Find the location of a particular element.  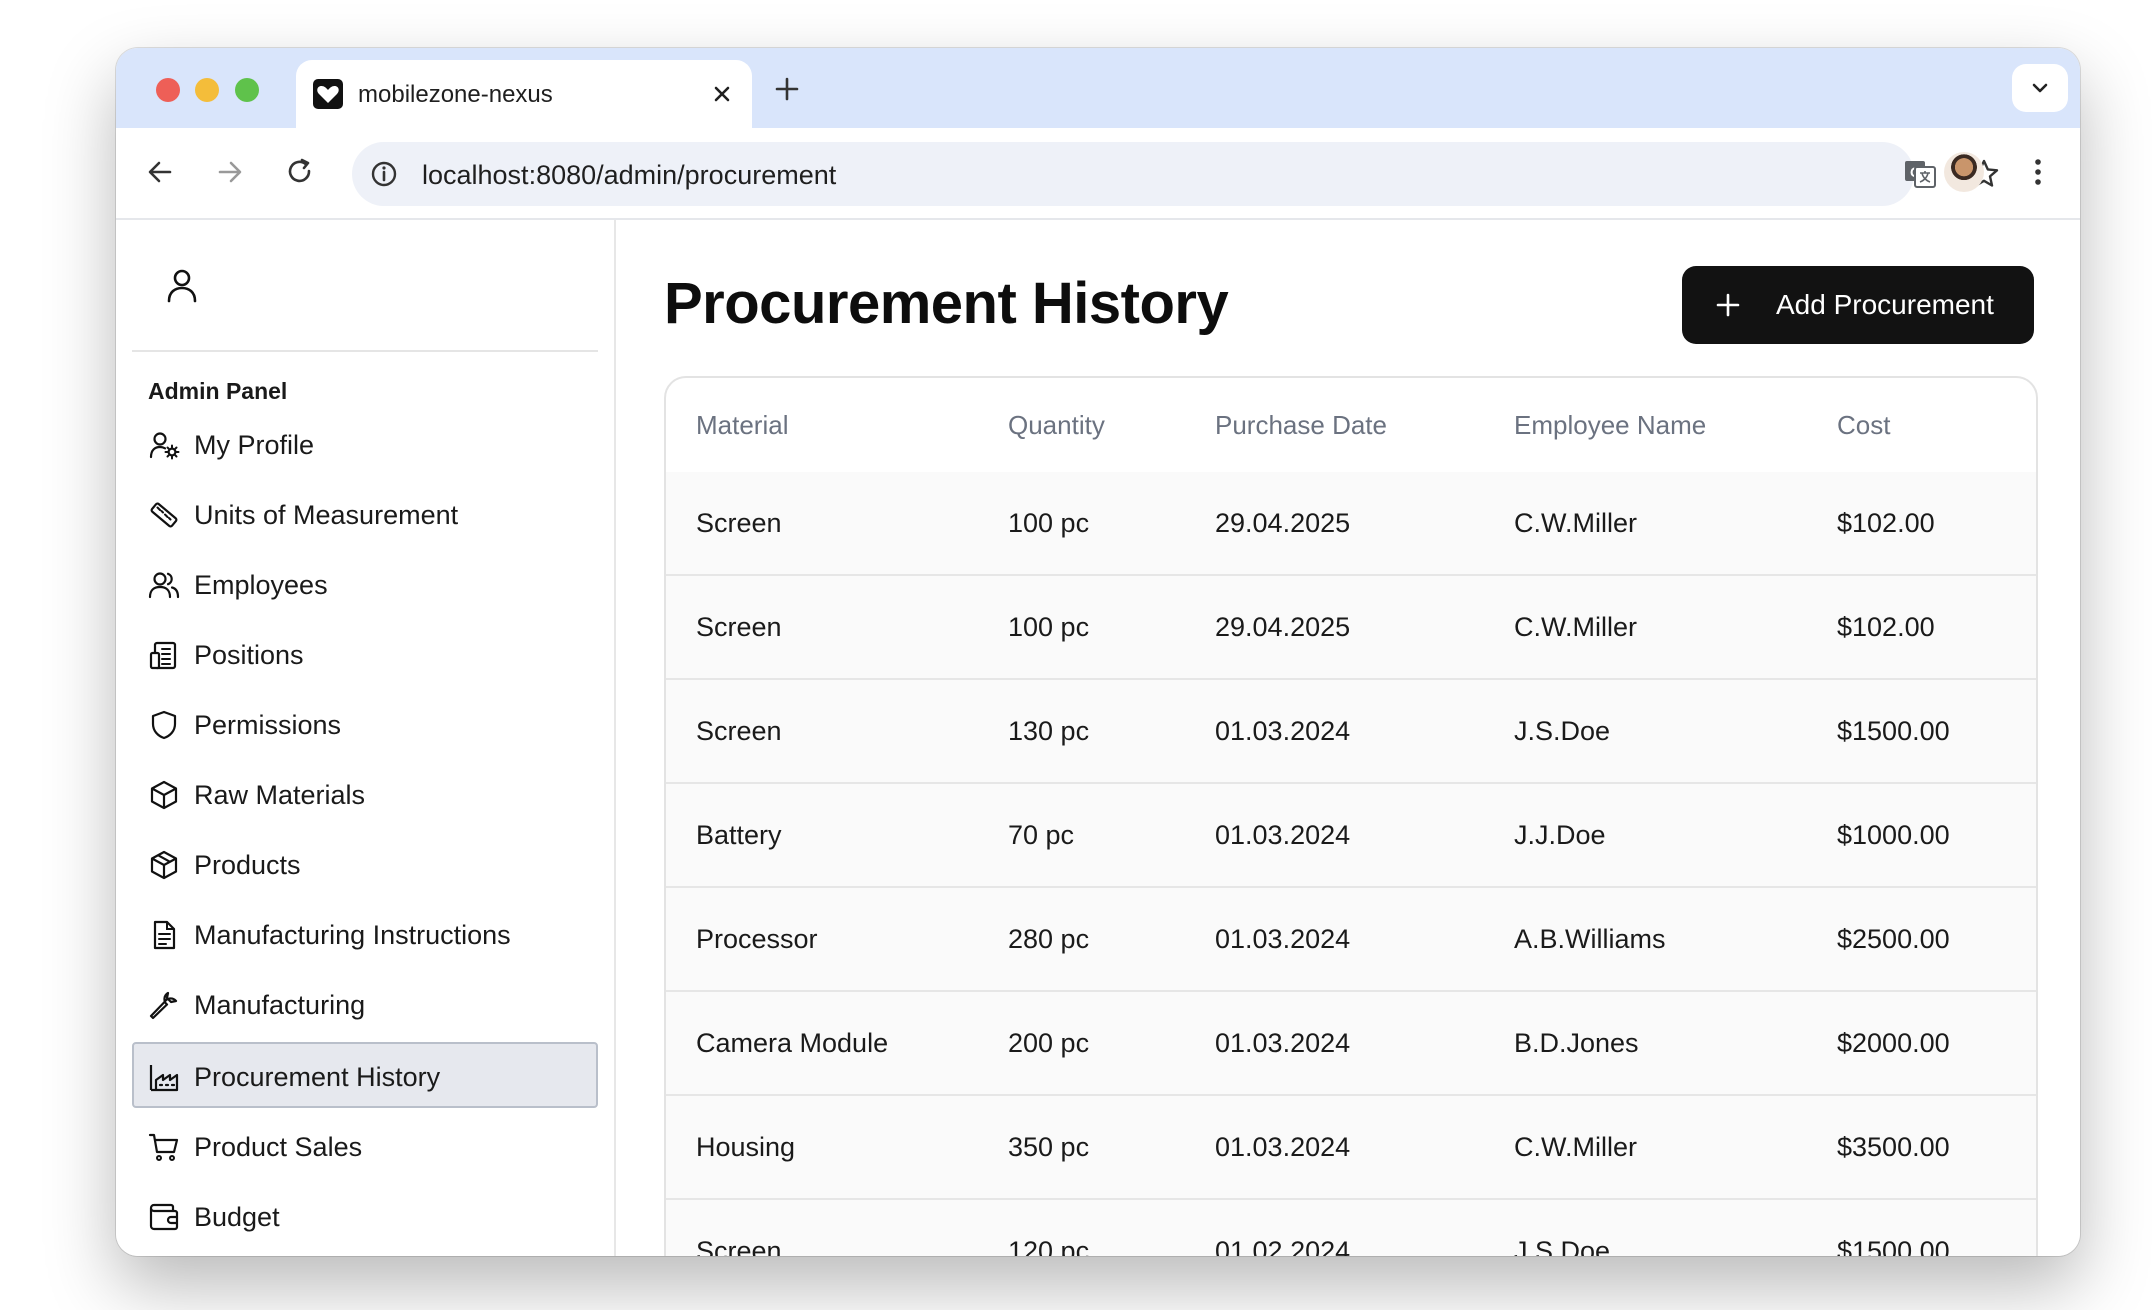

sidebar-item-budget: Budget is located at coordinates (365, 1215).